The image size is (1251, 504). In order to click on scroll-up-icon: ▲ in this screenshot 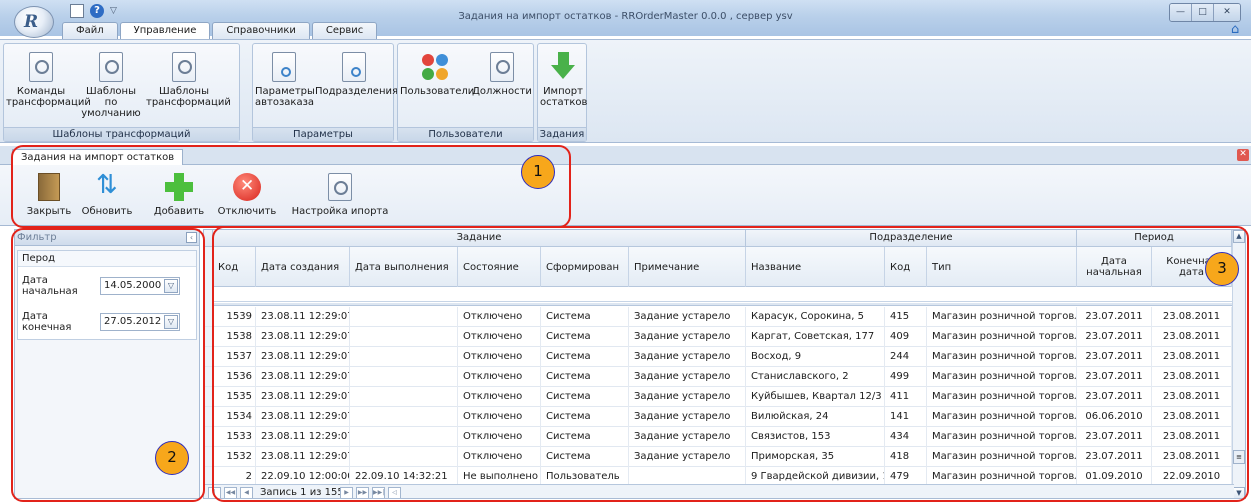, I will do `click(1239, 236)`.